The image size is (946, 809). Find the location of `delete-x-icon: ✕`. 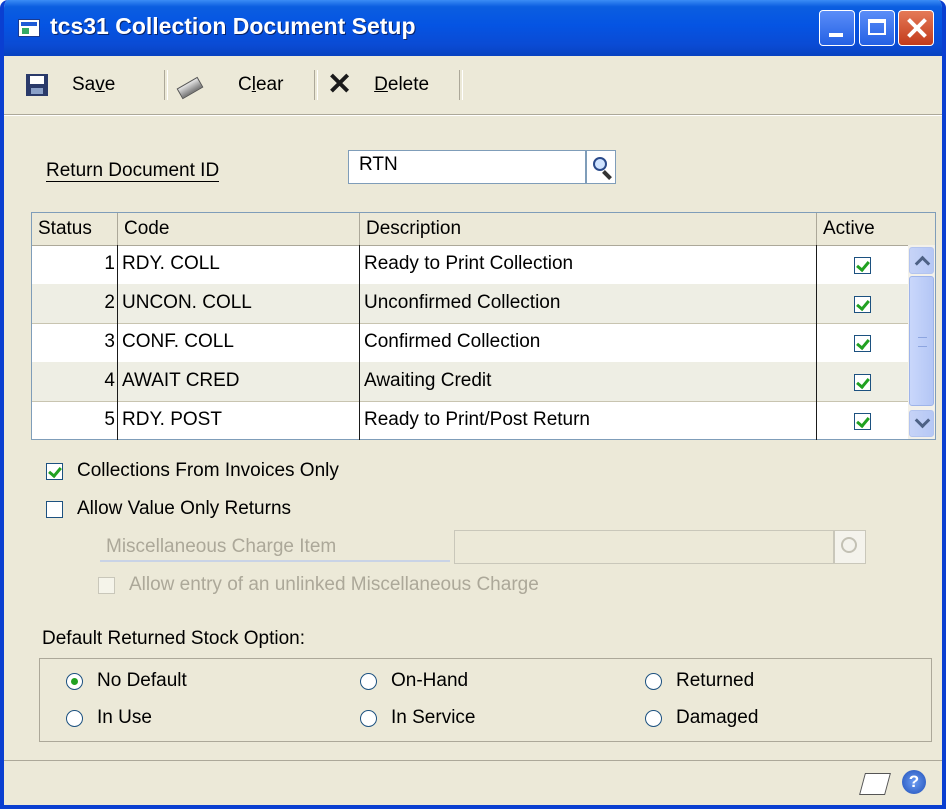

delete-x-icon: ✕ is located at coordinates (340, 84).